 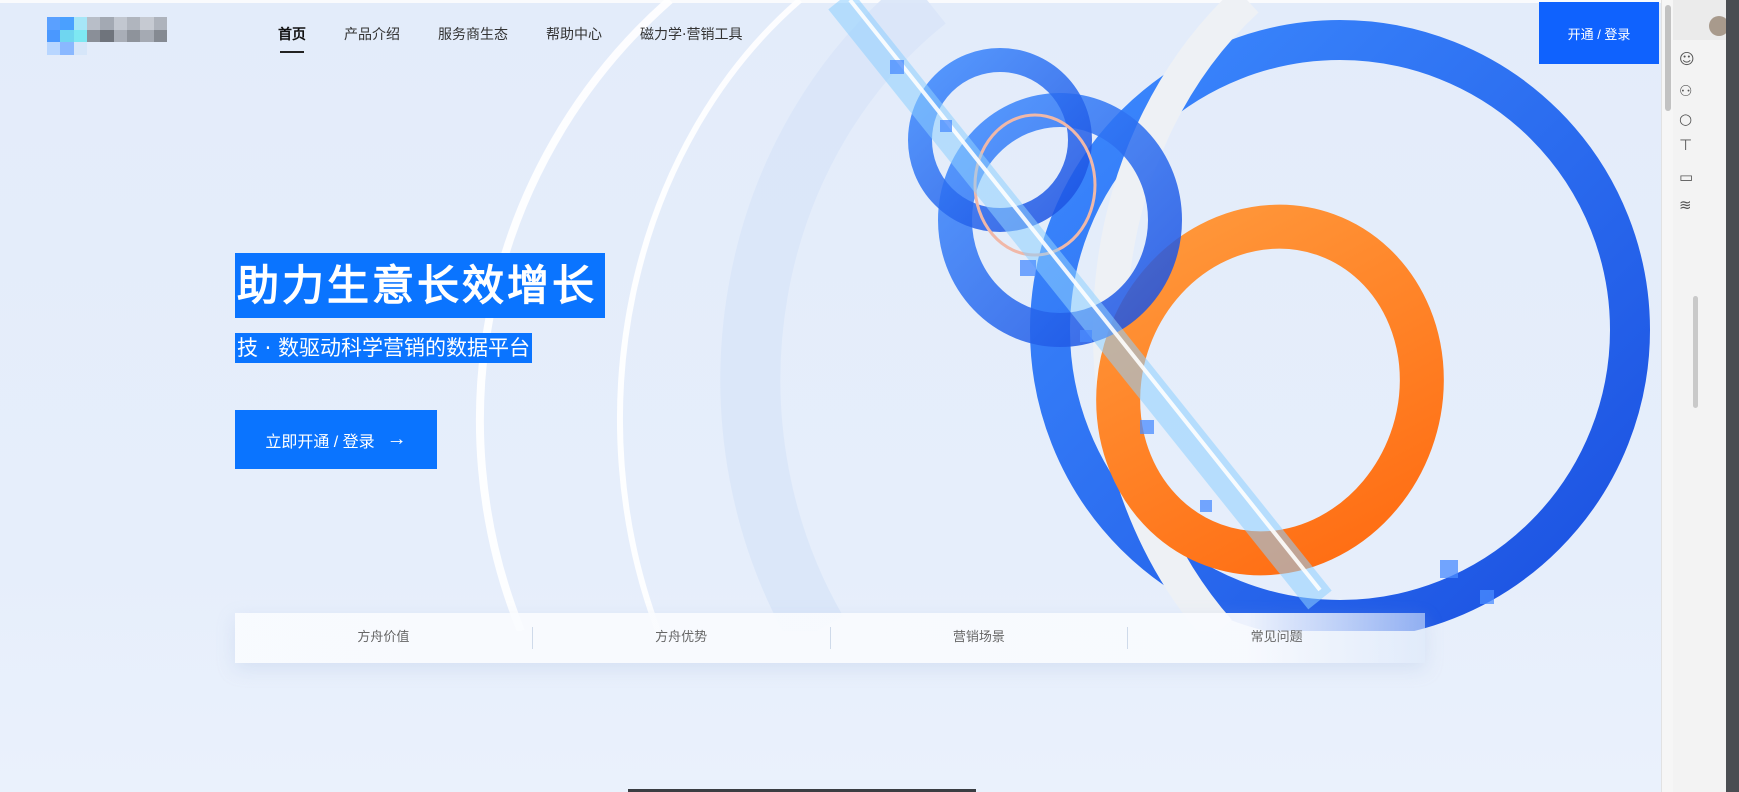 What do you see at coordinates (1668, 58) in the screenshot?
I see `scrollbar-thumb` at bounding box center [1668, 58].